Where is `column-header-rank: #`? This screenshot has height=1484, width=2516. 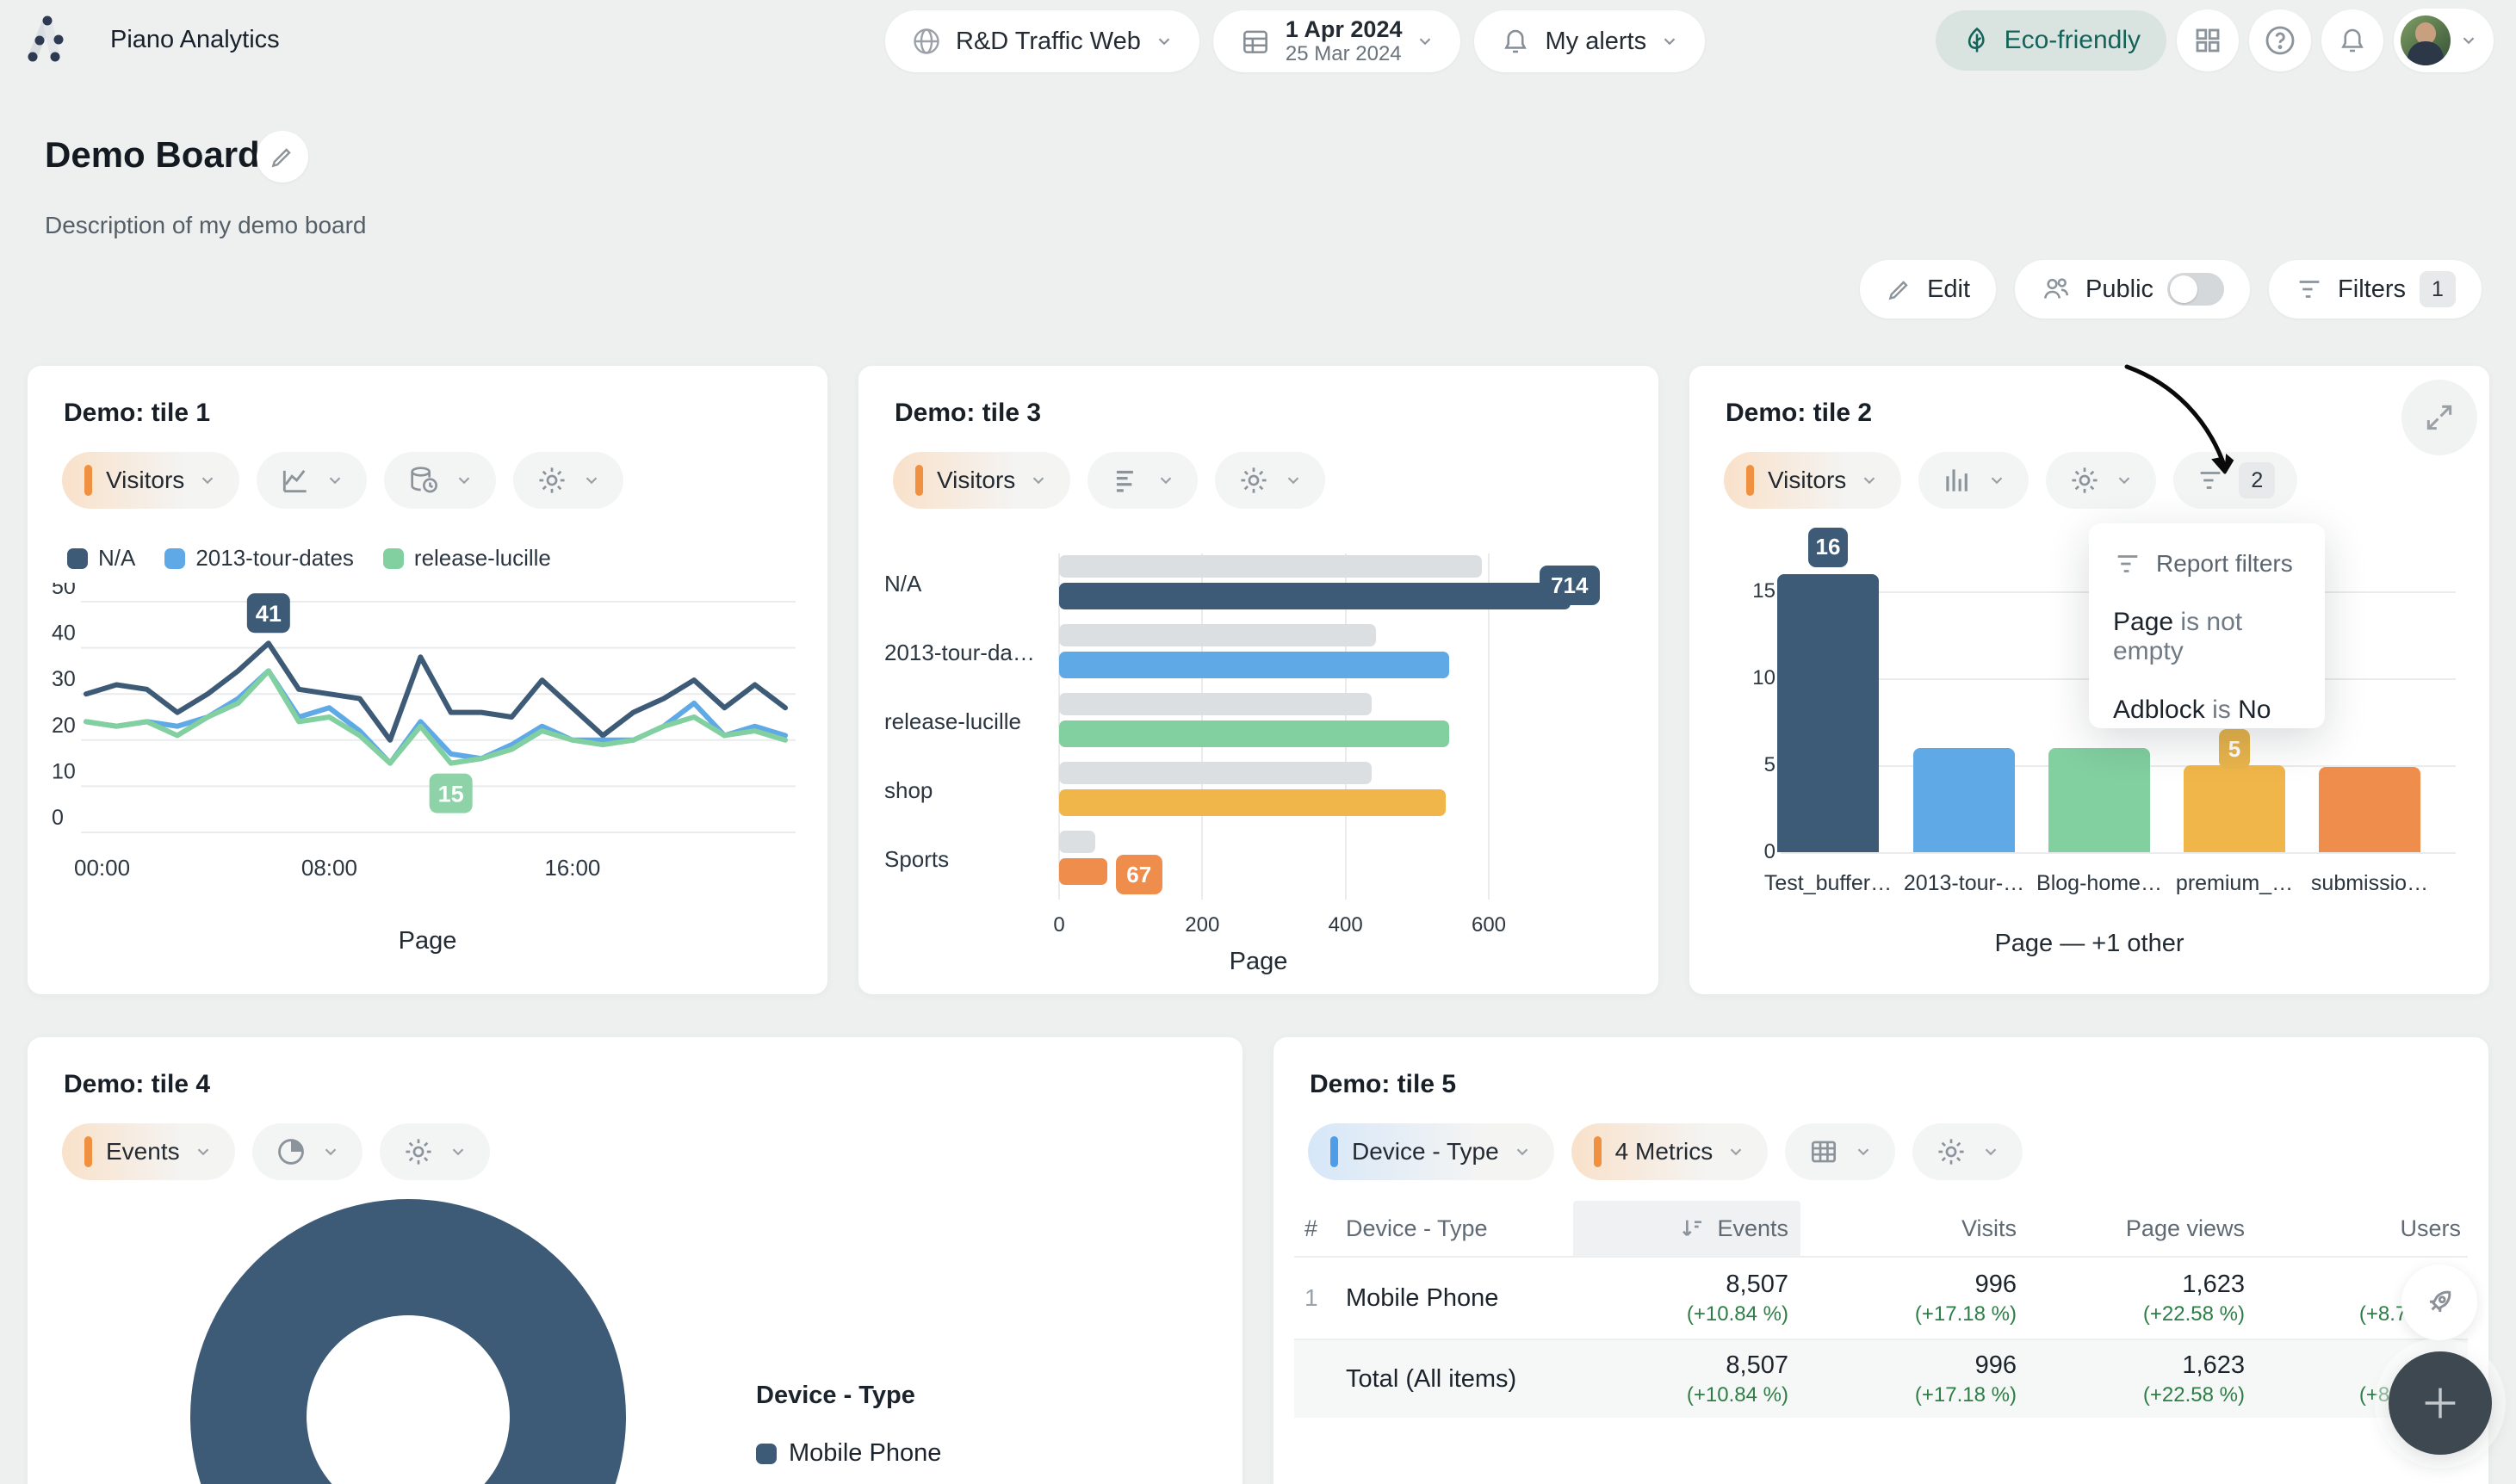 column-header-rank: # is located at coordinates (1320, 1228).